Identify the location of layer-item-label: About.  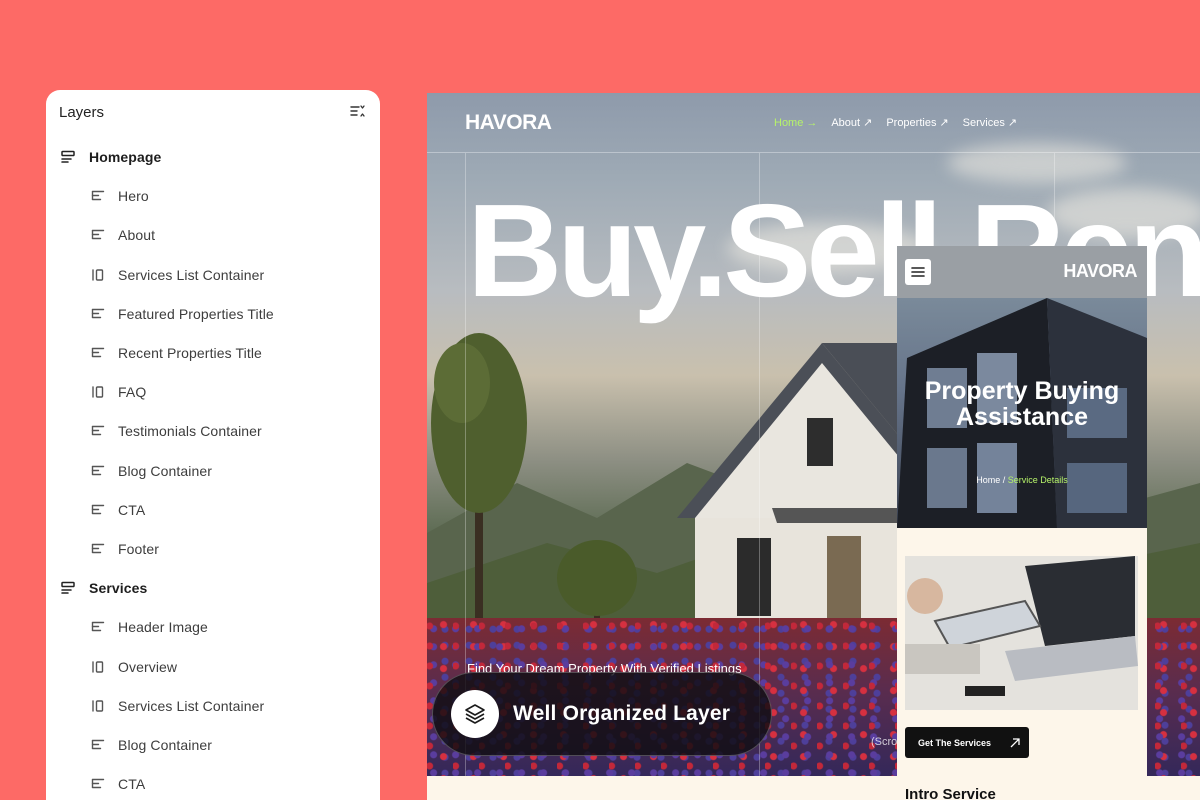
(137, 235).